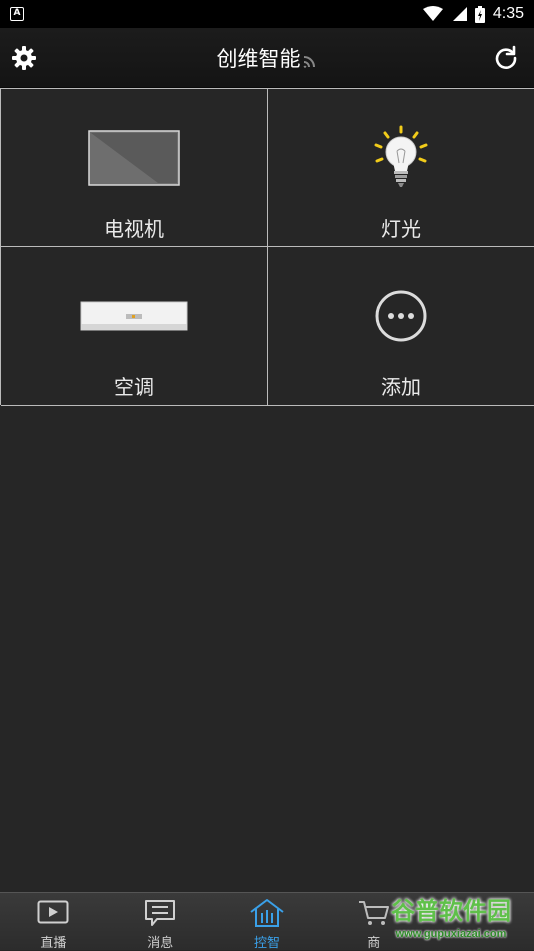 This screenshot has width=534, height=951. Describe the element at coordinates (401, 387) in the screenshot. I see `device-label: 添加` at that location.